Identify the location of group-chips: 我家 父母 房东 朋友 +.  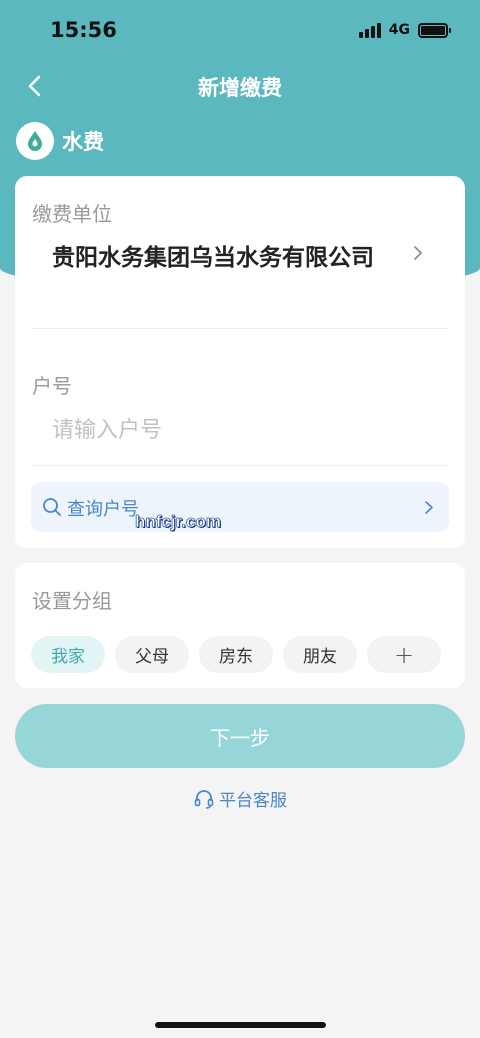
(236, 654).